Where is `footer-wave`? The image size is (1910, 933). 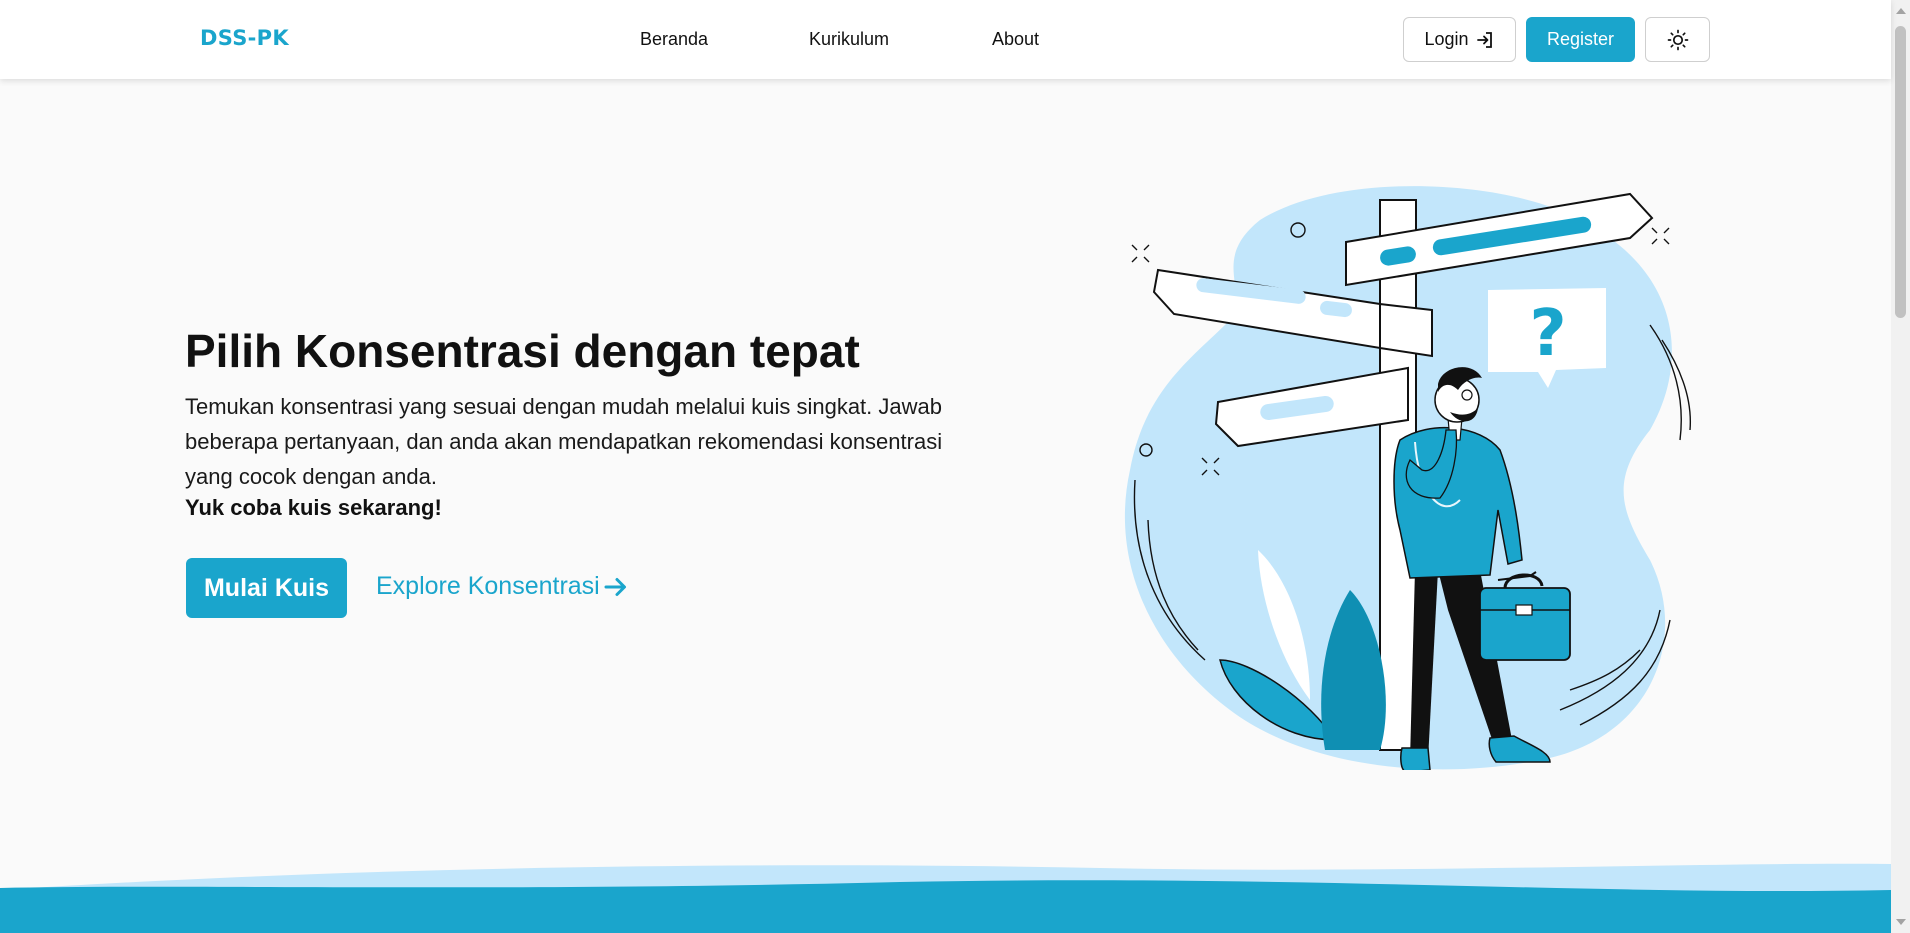
footer-wave is located at coordinates (945, 898).